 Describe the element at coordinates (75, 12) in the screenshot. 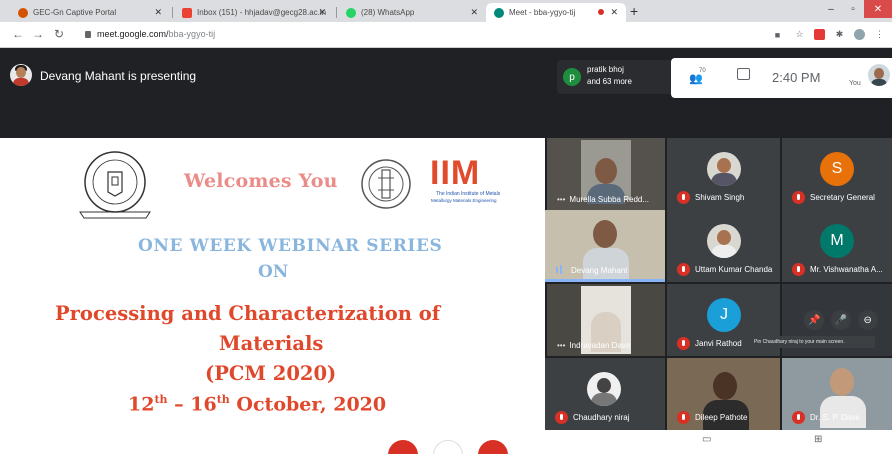

I see `tab-title: GEC-Gn Captive Portal` at that location.